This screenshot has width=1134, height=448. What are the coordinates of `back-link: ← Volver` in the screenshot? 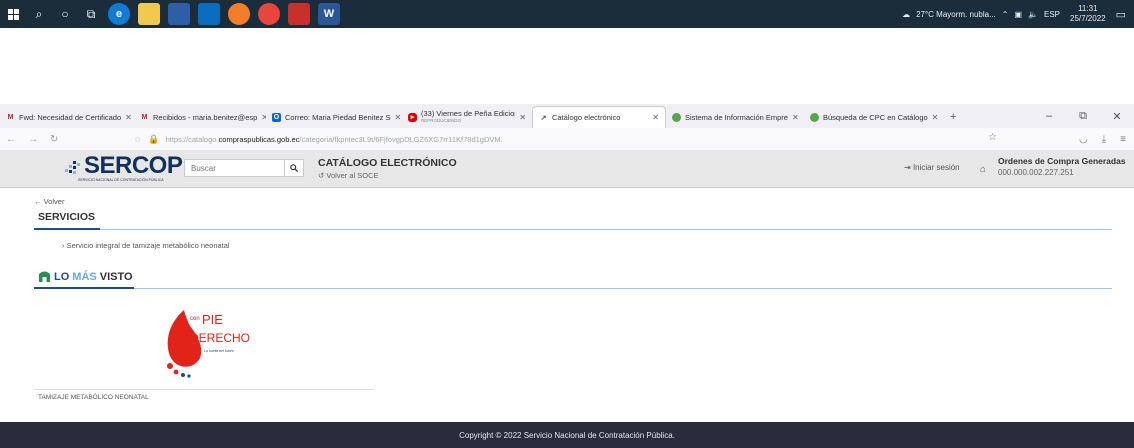 It's located at (49, 201).